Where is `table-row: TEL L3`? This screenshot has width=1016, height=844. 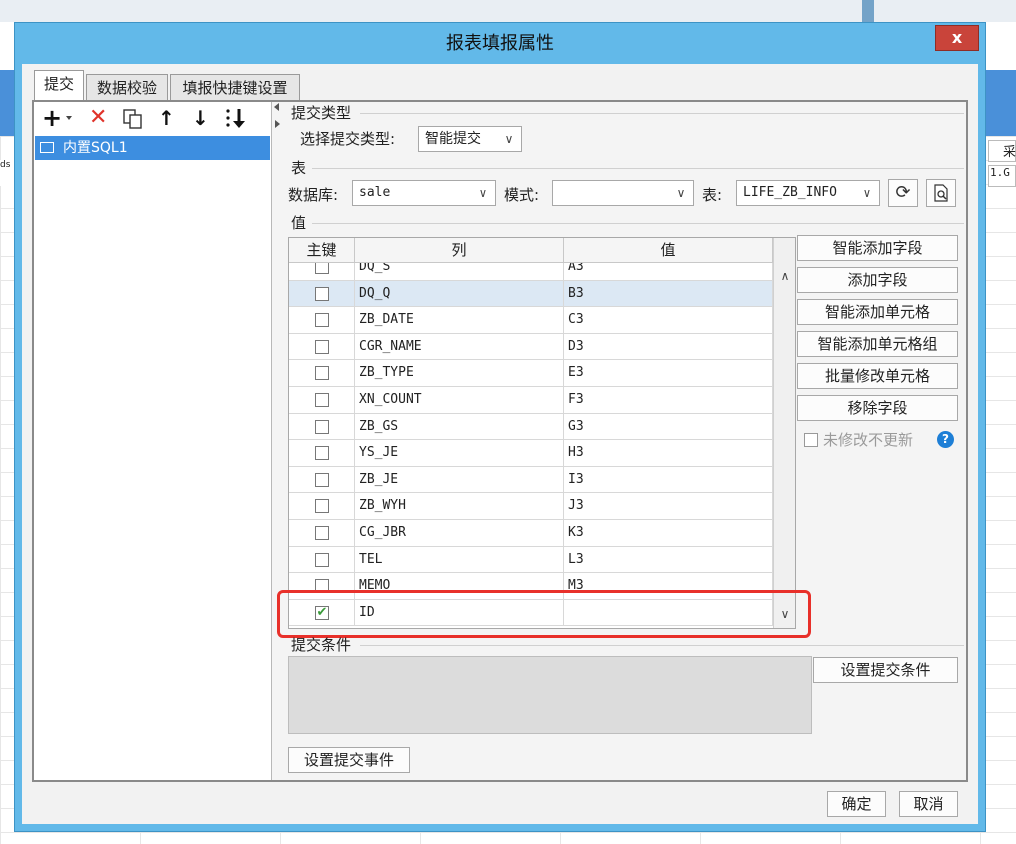
table-row: TEL L3 is located at coordinates (531, 560).